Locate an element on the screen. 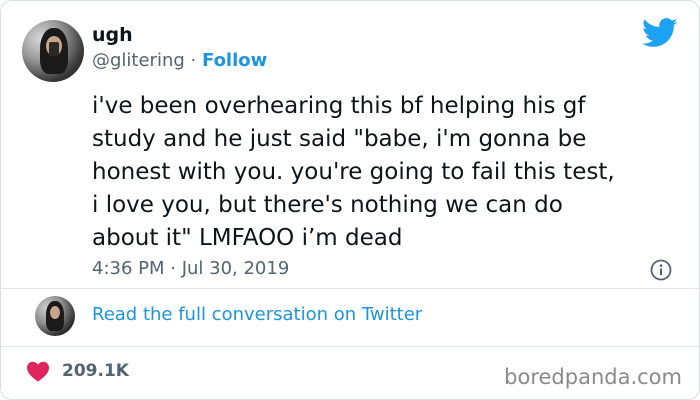 This screenshot has height=400, width=700. twitter-bird-icon is located at coordinates (660, 33).